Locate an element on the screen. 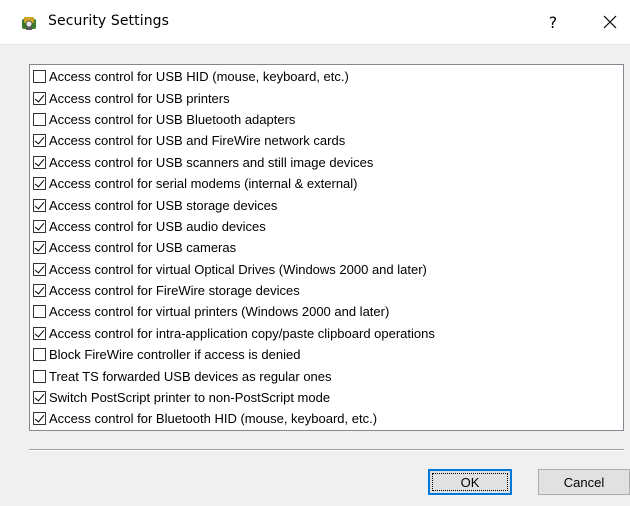  security-shield-icon is located at coordinates (29, 23).